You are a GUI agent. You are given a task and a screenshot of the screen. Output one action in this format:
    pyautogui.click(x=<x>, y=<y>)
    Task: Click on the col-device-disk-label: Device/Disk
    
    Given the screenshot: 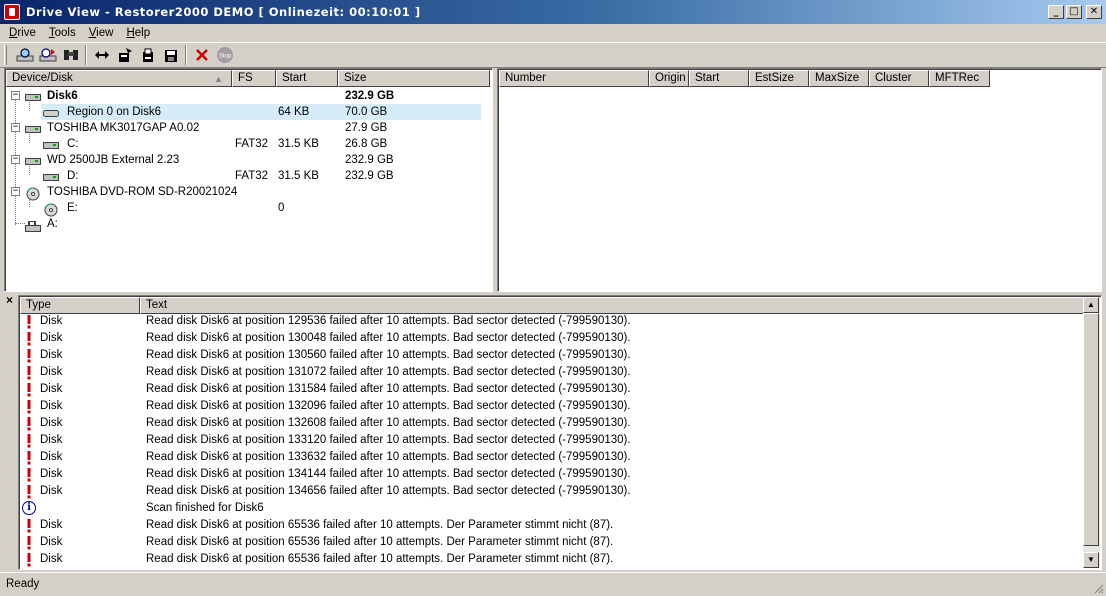 What is the action you would take?
    pyautogui.click(x=42, y=78)
    